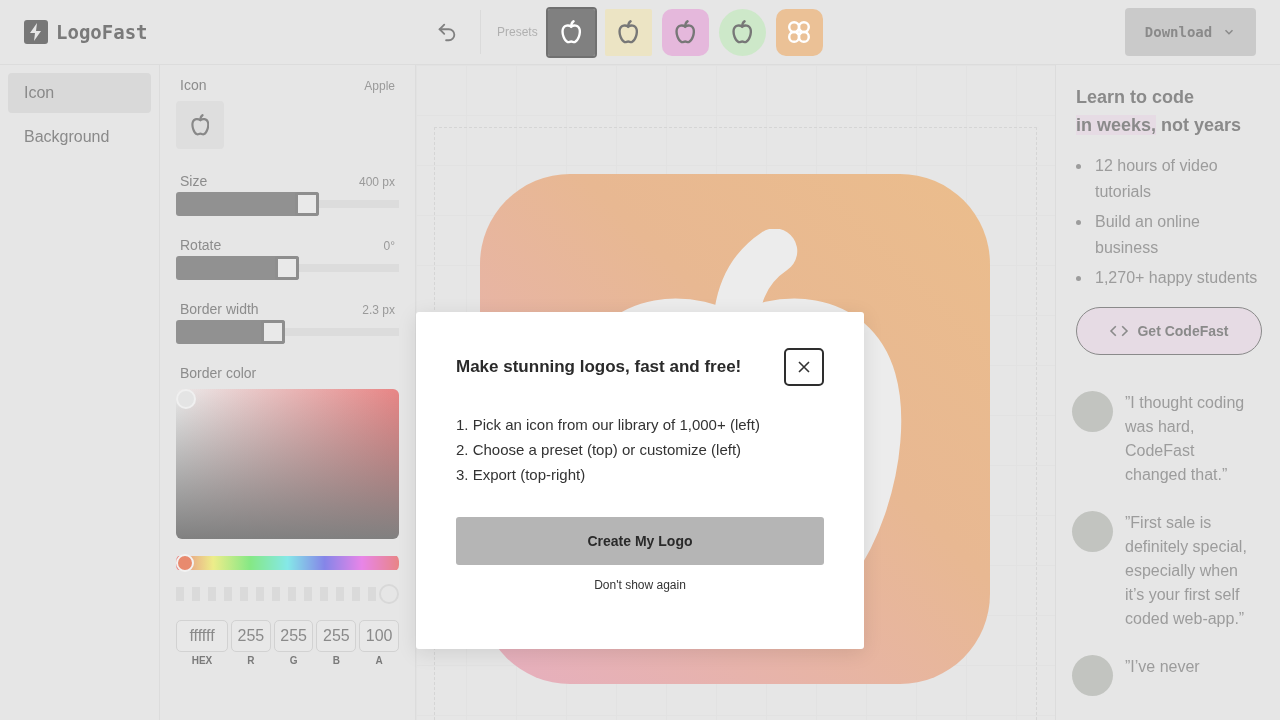 The height and width of the screenshot is (720, 1280). What do you see at coordinates (79, 137) in the screenshot?
I see `sidebar-item: Background` at bounding box center [79, 137].